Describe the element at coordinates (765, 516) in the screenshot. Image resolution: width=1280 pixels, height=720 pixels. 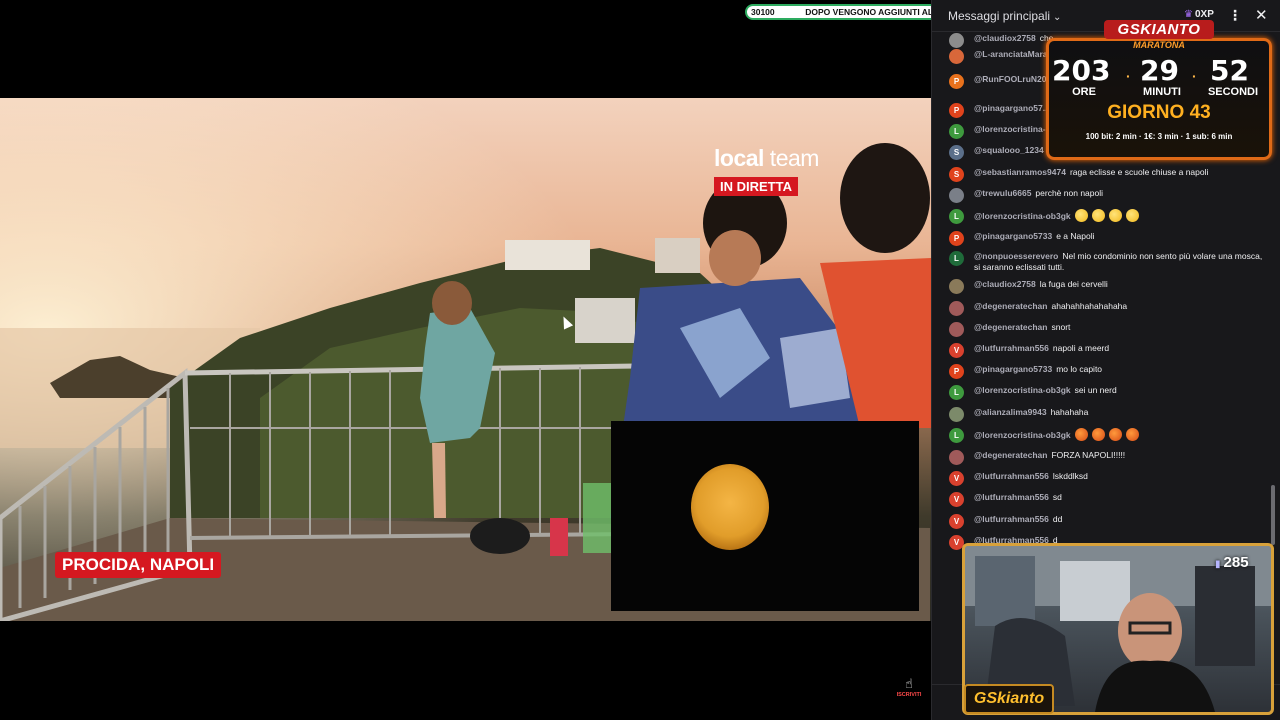
I see `eclipse-pip-window` at that location.